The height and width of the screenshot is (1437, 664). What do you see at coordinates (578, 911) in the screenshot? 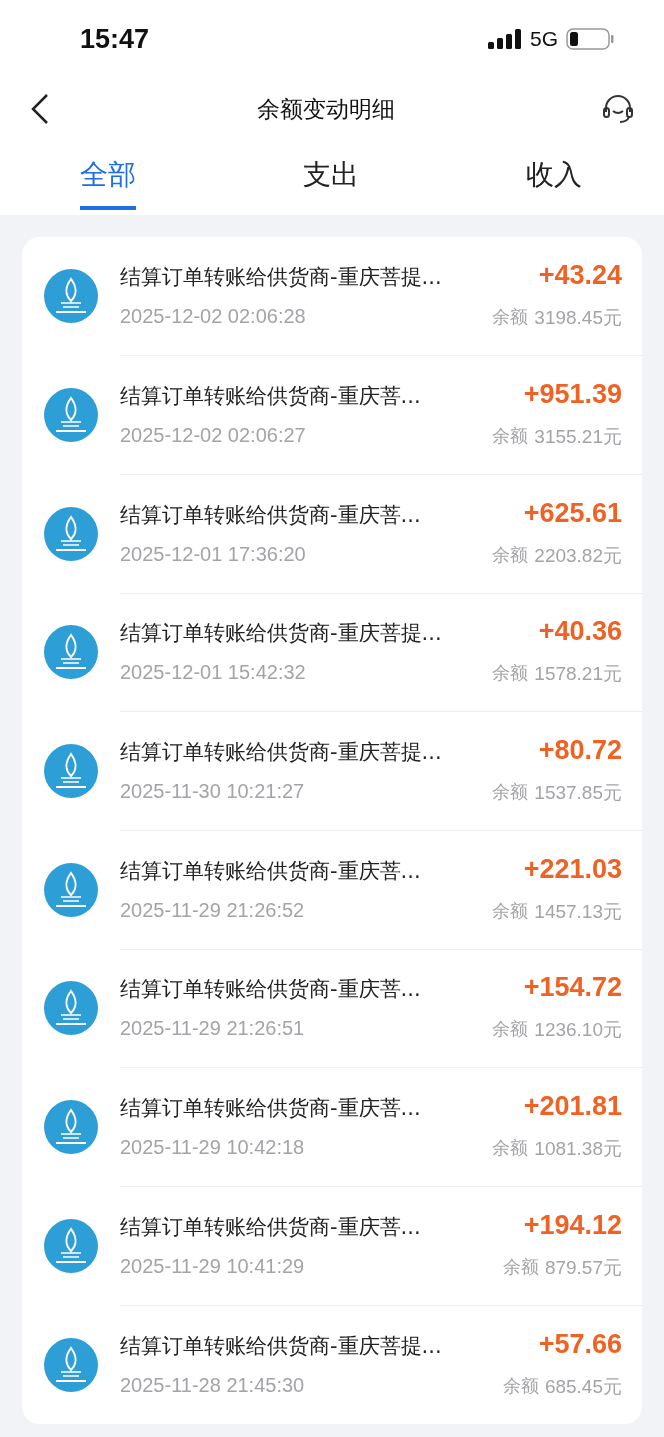
I see `balance-value: 1457.13元` at bounding box center [578, 911].